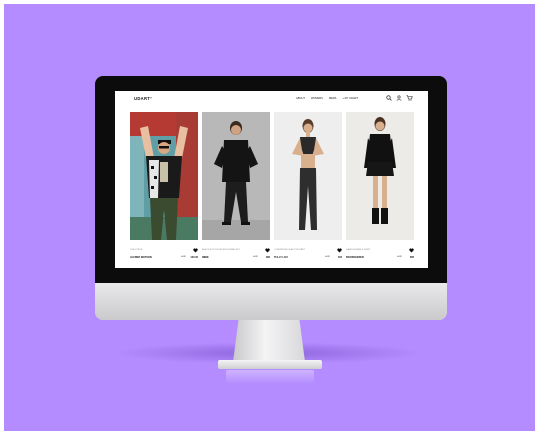 This screenshot has width=539, height=435. Describe the element at coordinates (143, 98) in the screenshot. I see `site-logo: UDART°` at that location.